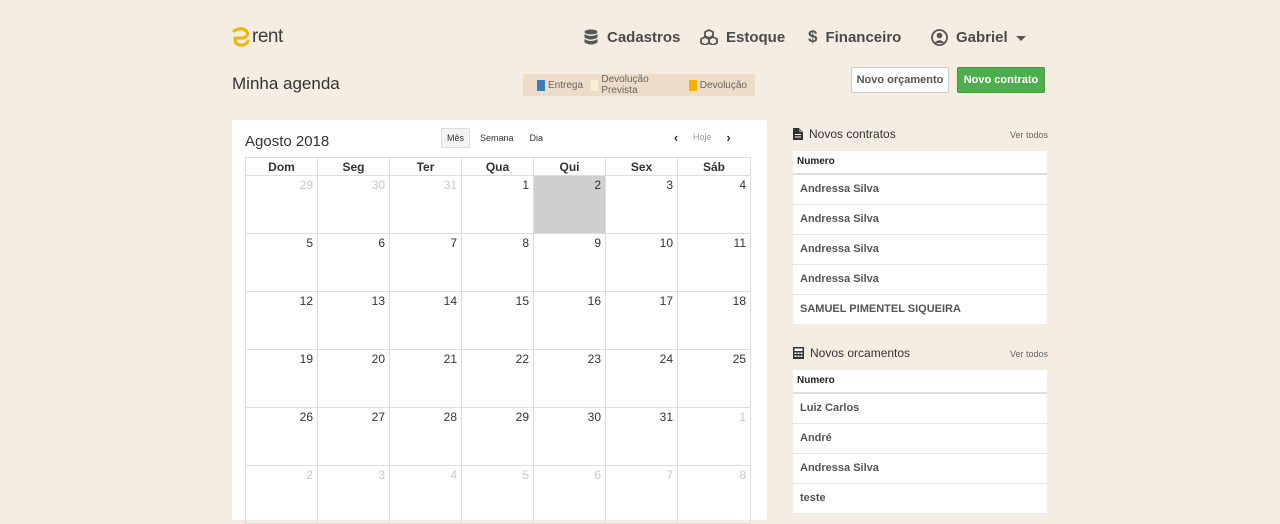 Image resolution: width=1280 pixels, height=524 pixels. I want to click on calendar-day: 28, so click(425, 436).